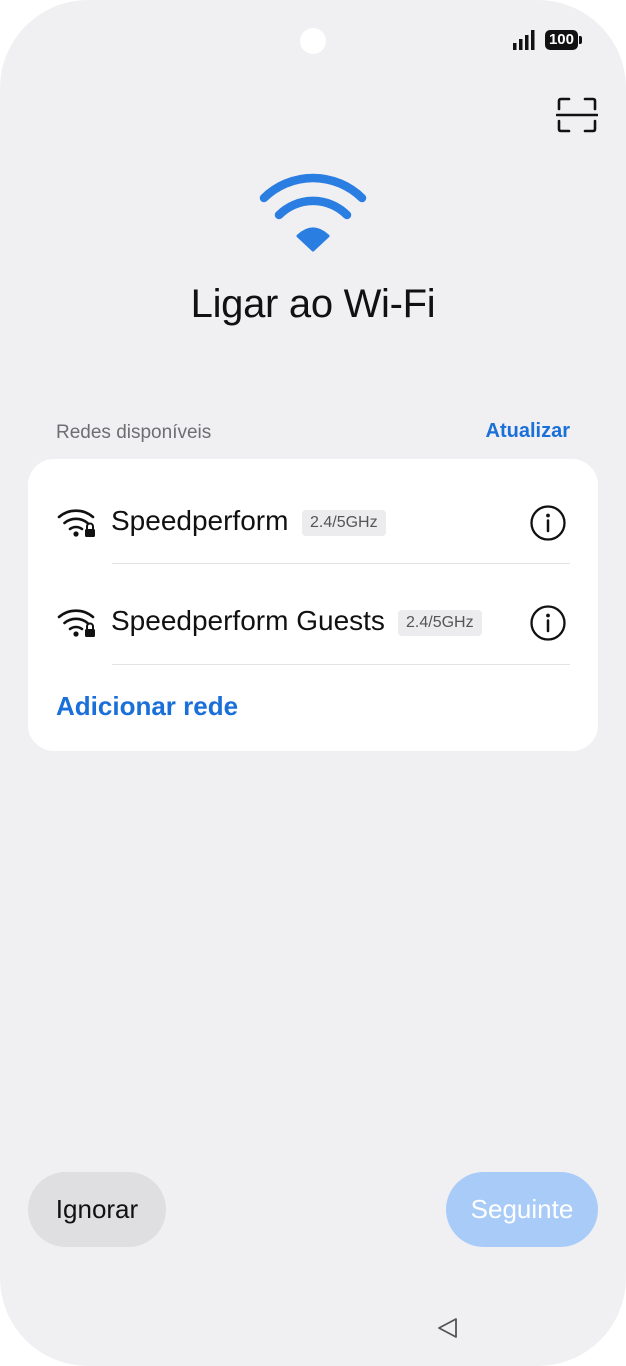  I want to click on wifi-icon, so click(313, 212).